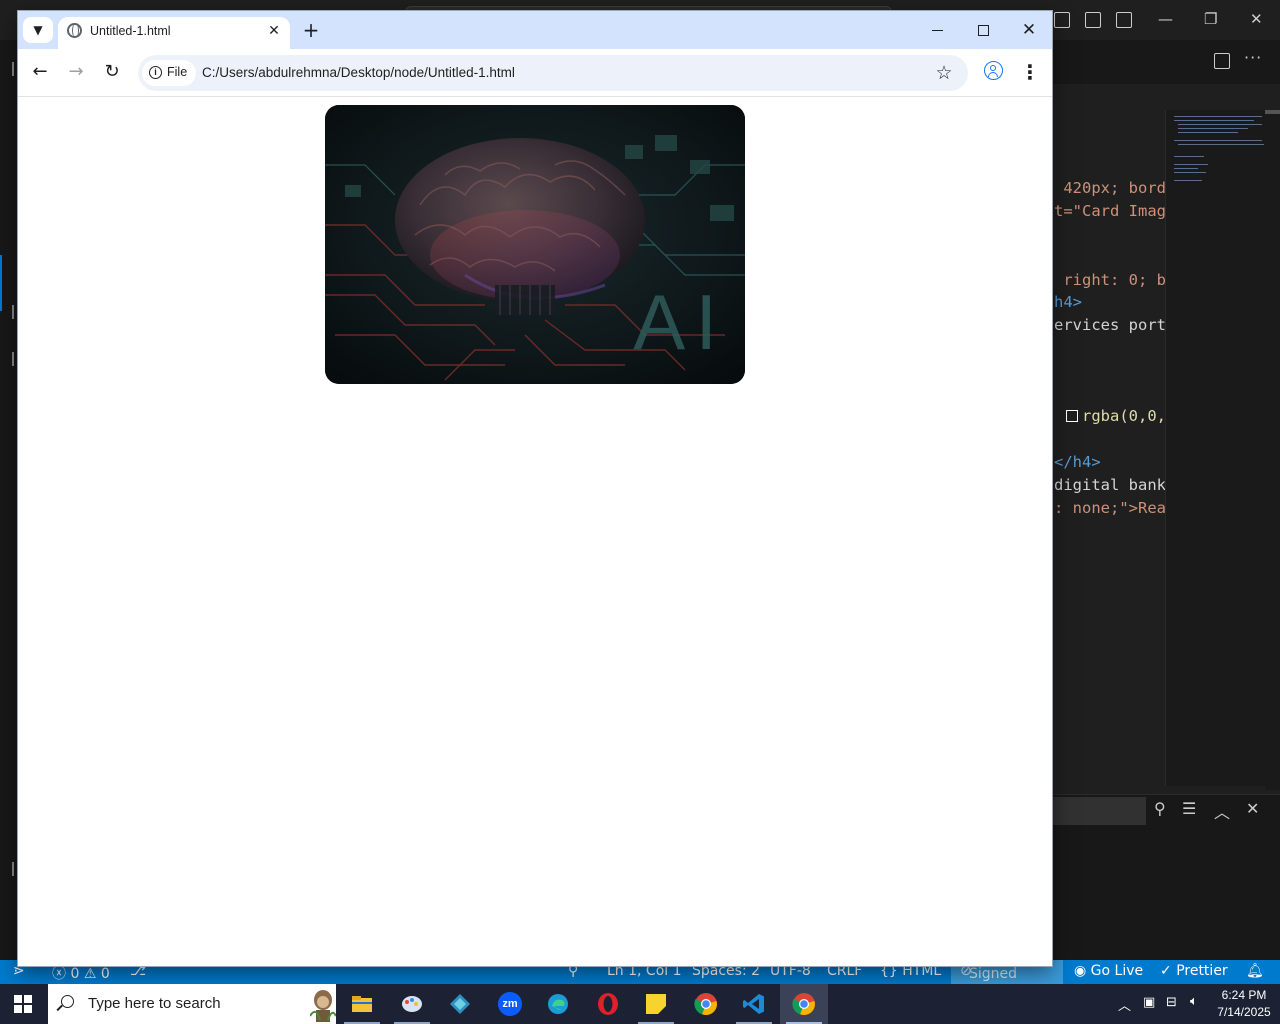 This screenshot has width=1280, height=1024. Describe the element at coordinates (1077, 462) in the screenshot. I see `code-line: </h4>` at that location.